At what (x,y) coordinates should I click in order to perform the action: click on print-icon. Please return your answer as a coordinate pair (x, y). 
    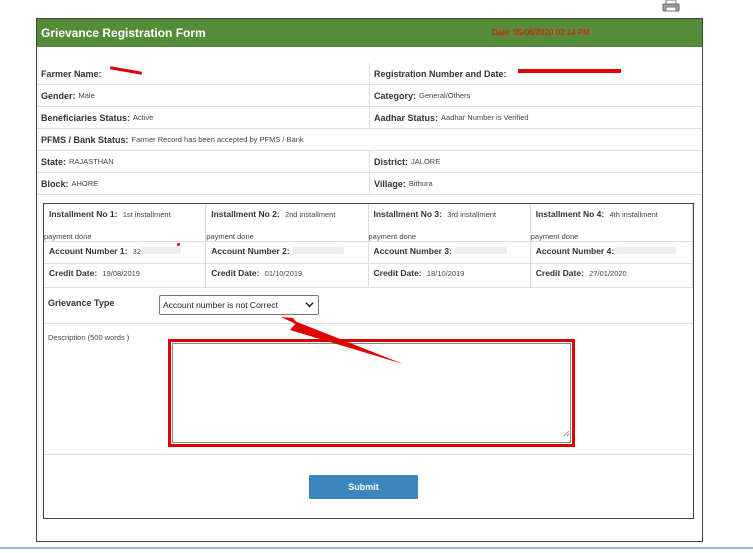
    Looking at the image, I should click on (671, 6).